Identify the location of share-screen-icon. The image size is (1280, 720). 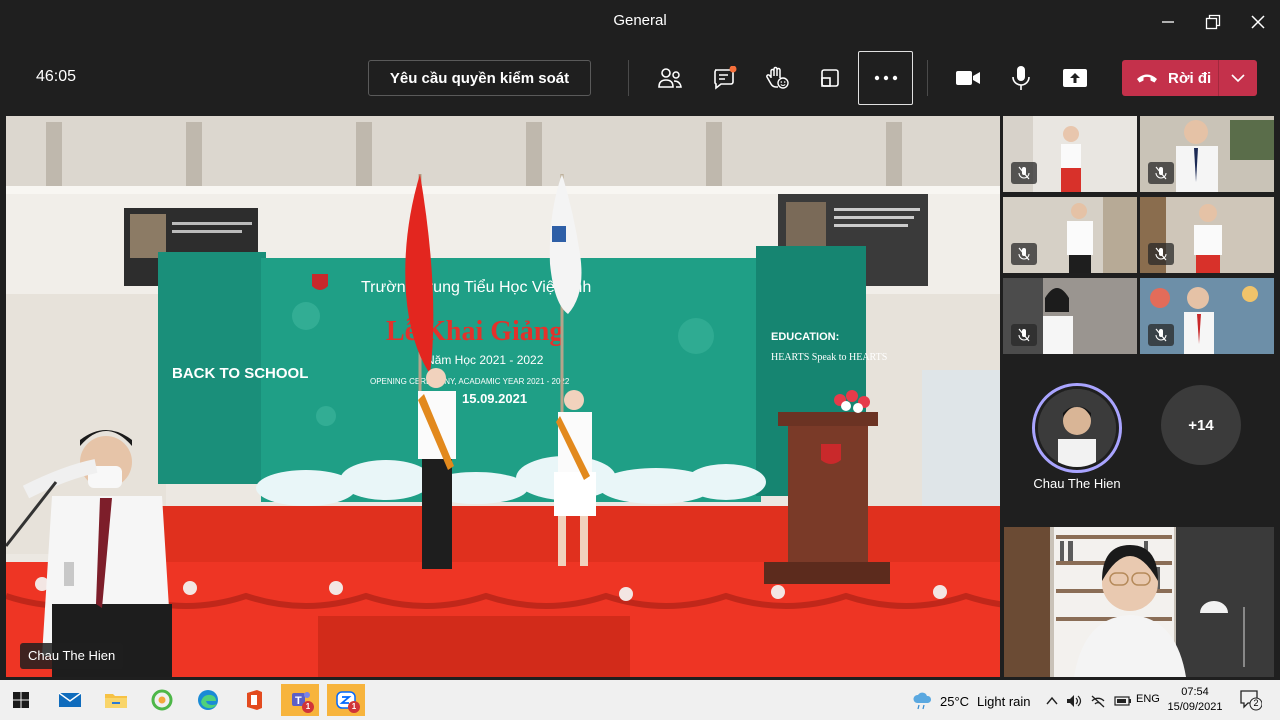
(1075, 78).